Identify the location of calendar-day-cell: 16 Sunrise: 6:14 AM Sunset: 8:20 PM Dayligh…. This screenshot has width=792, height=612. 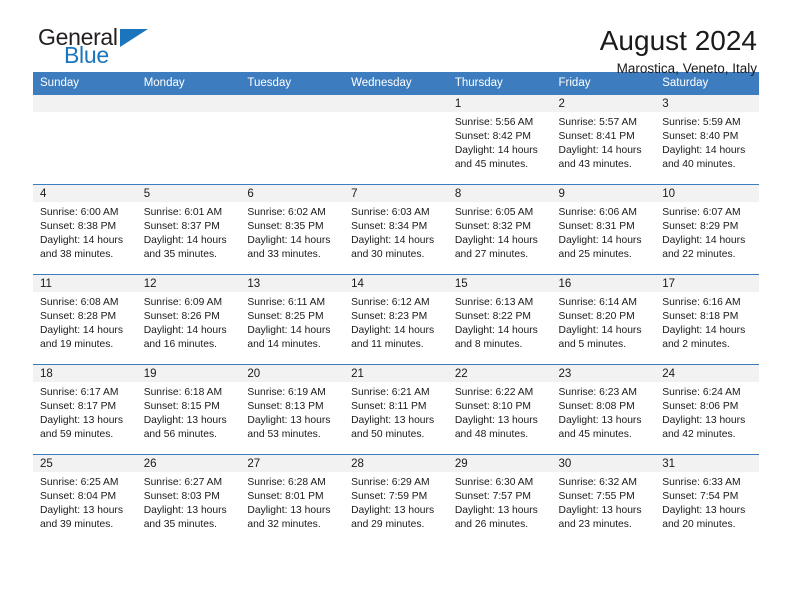
(603, 319).